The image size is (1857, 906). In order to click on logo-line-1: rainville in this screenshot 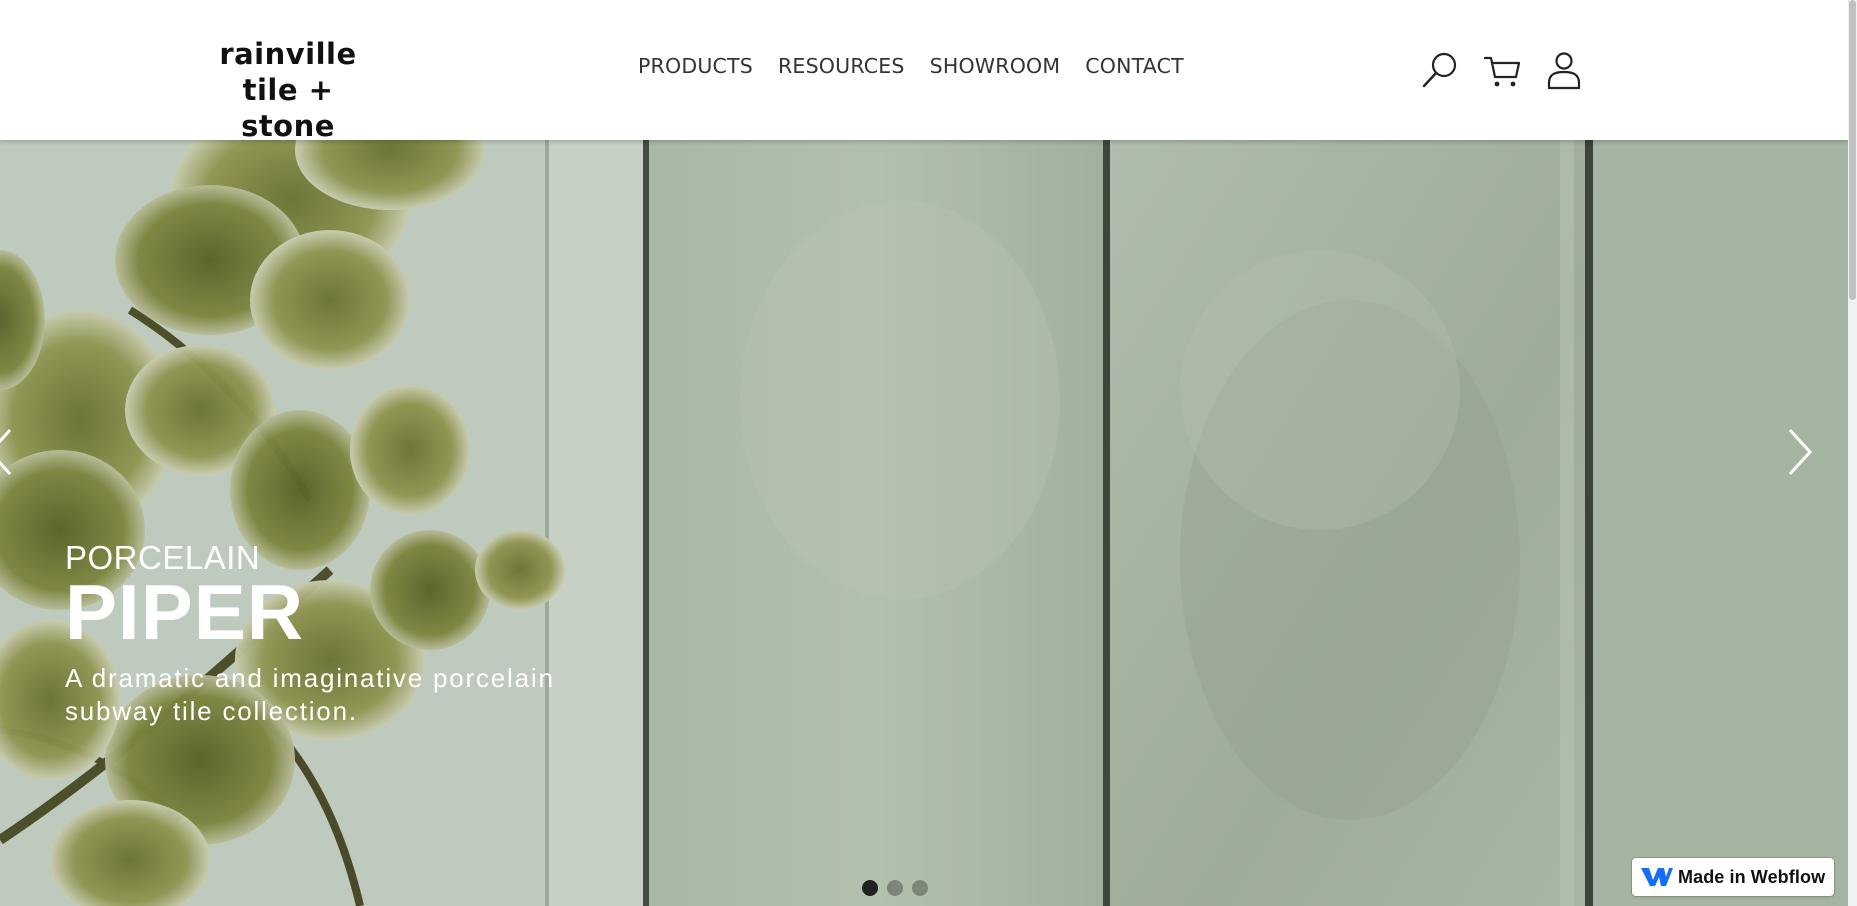, I will do `click(288, 54)`.